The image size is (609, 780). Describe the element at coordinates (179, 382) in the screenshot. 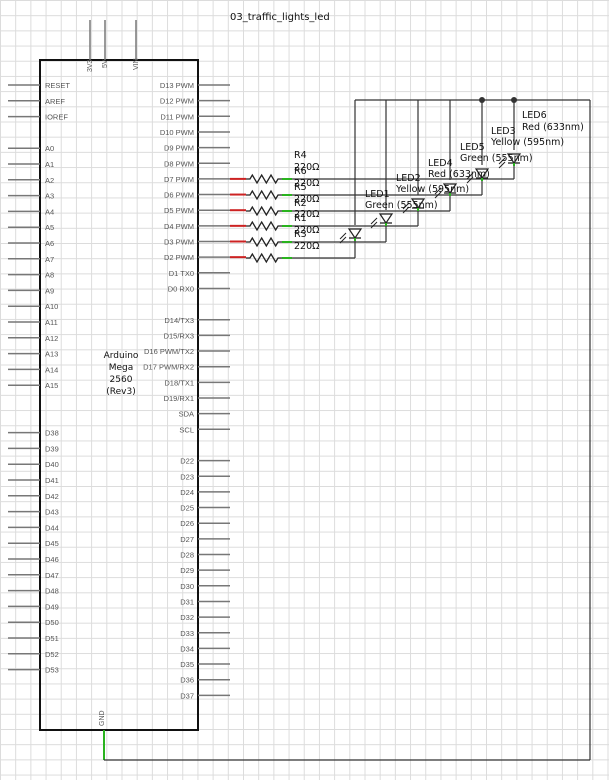

I see `pin-d18-tx1-label: D18/TX1` at that location.